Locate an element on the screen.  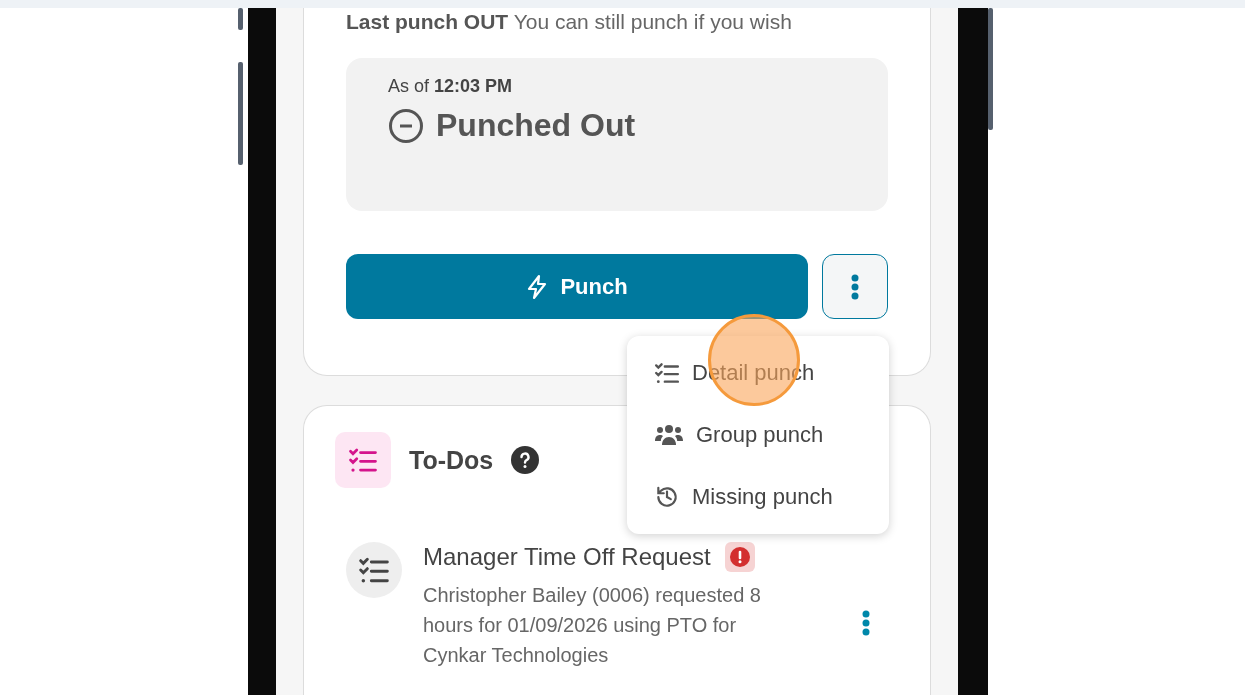
history-icon is located at coordinates (667, 497).